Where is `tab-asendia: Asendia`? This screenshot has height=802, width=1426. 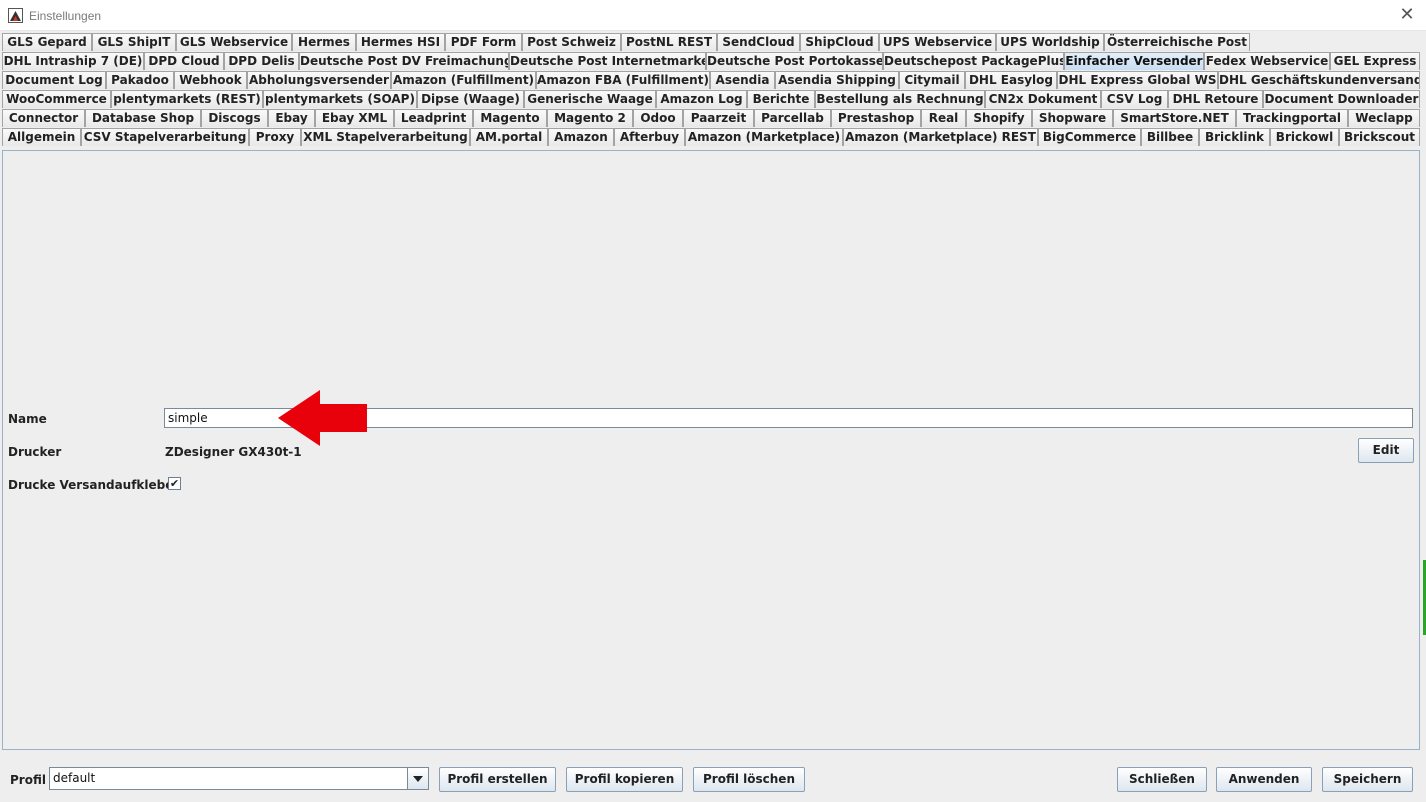
tab-asendia: Asendia is located at coordinates (742, 80).